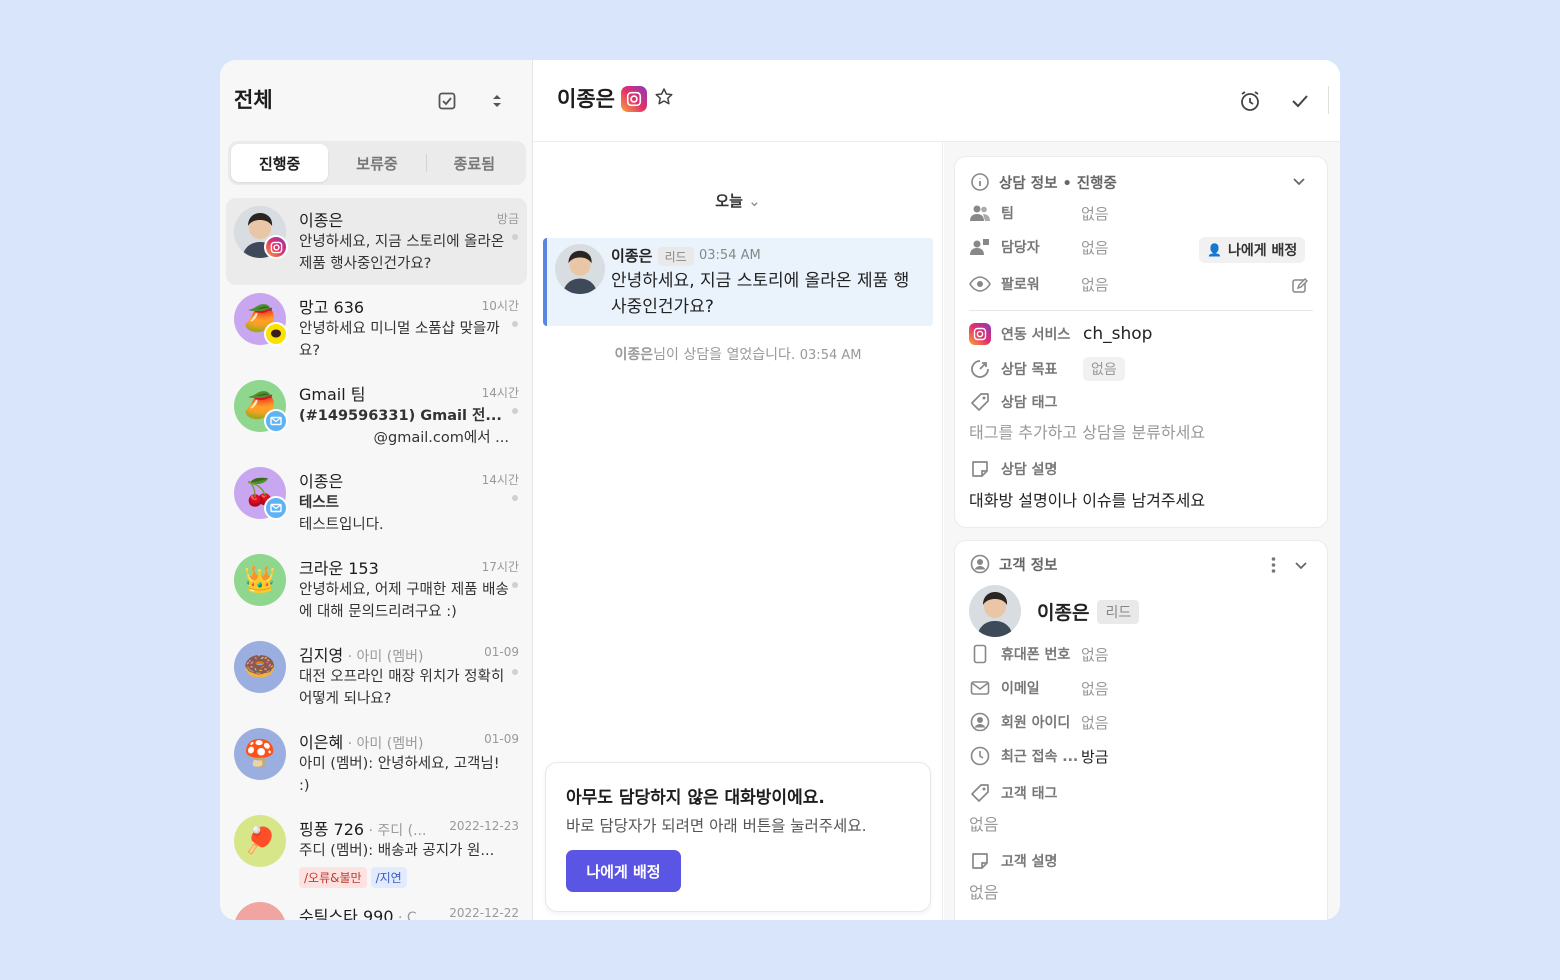 The image size is (1560, 980). What do you see at coordinates (1095, 688) in the screenshot?
I see `email-value: 없음` at bounding box center [1095, 688].